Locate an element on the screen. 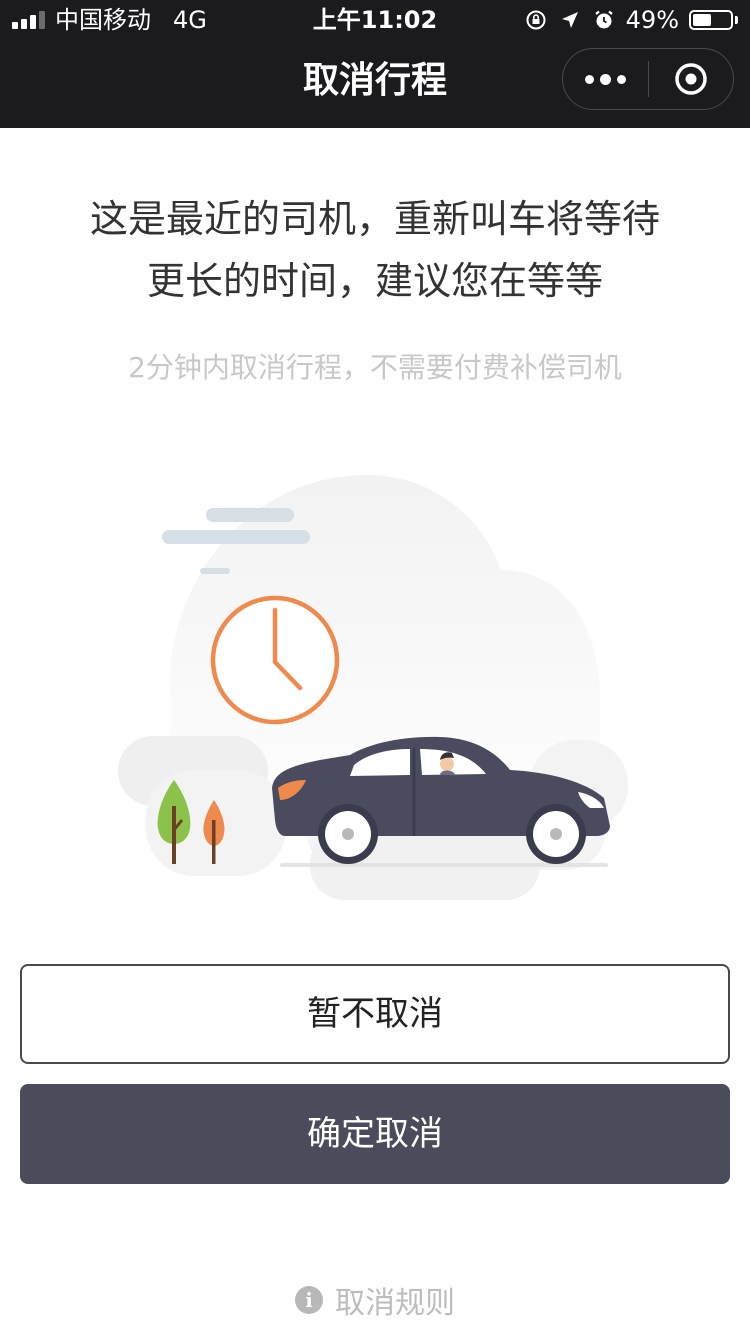  info-icon: i is located at coordinates (309, 1300).